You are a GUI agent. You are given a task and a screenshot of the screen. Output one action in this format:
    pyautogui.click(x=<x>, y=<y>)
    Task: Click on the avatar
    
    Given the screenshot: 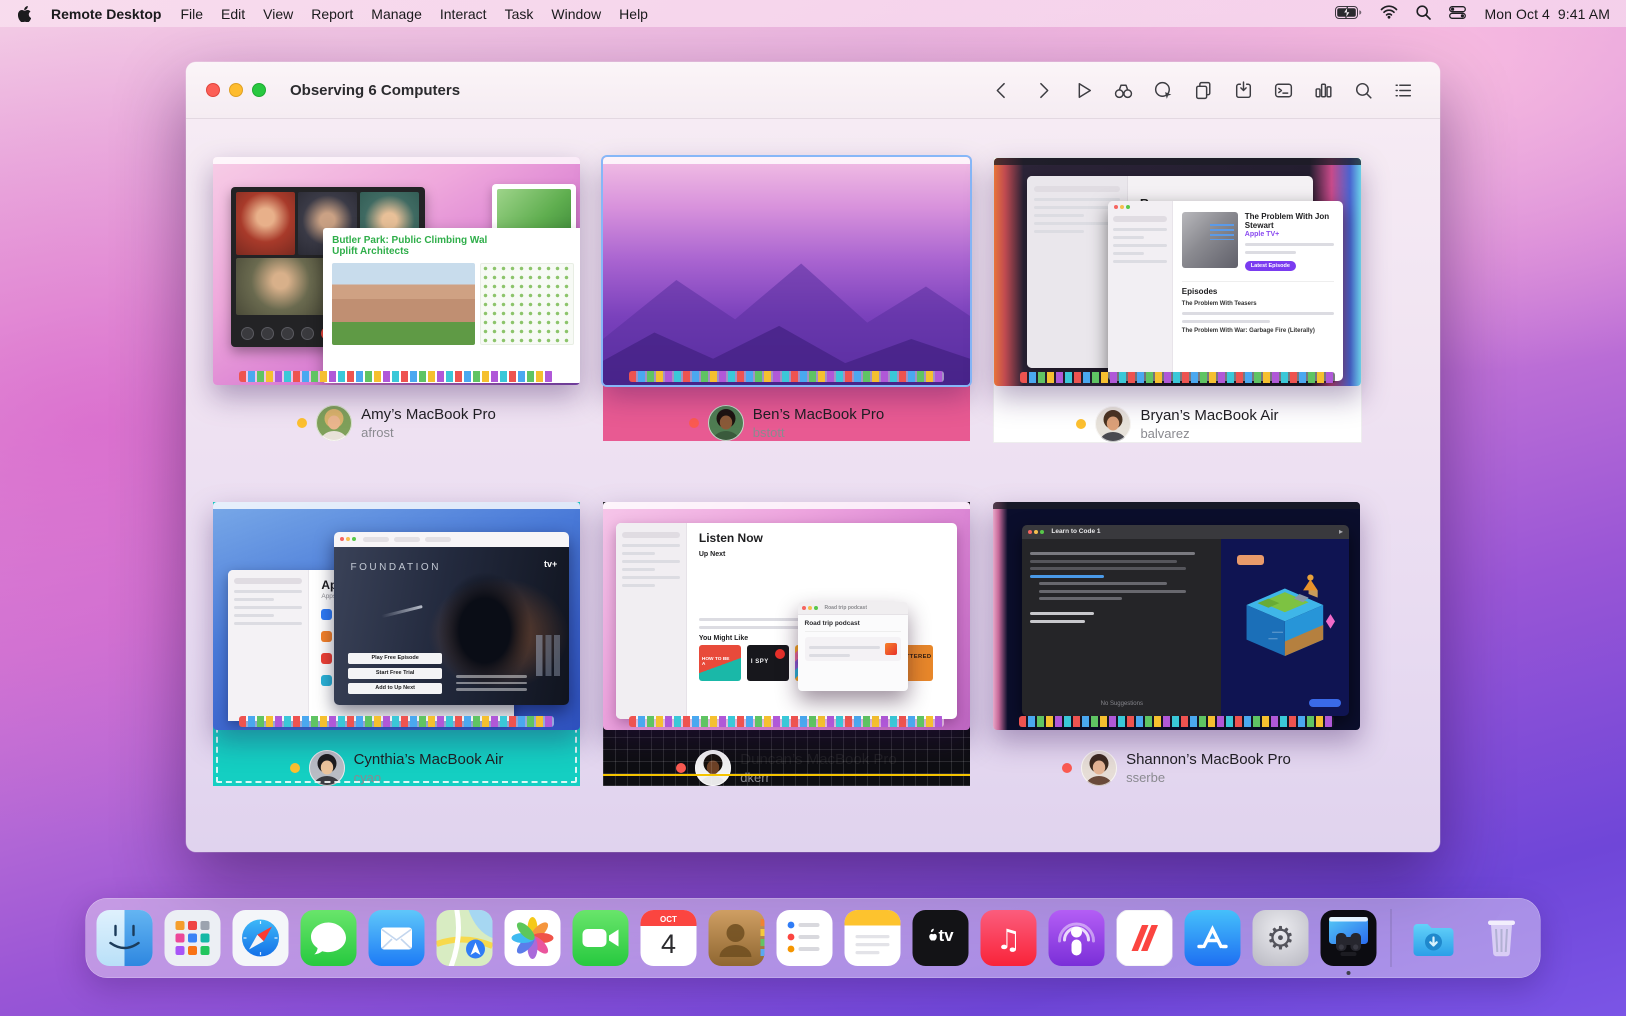 What is the action you would take?
    pyautogui.click(x=713, y=768)
    